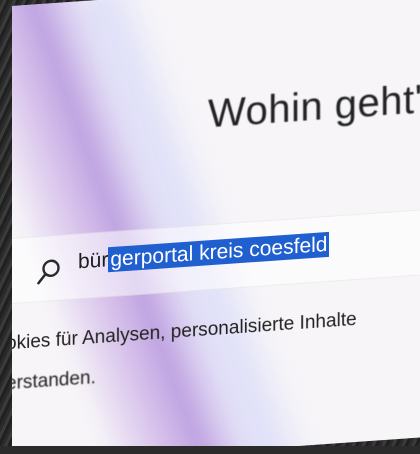 Image resolution: width=420 pixels, height=454 pixels. What do you see at coordinates (93, 261) in the screenshot?
I see `search-typed-text: bür` at bounding box center [93, 261].